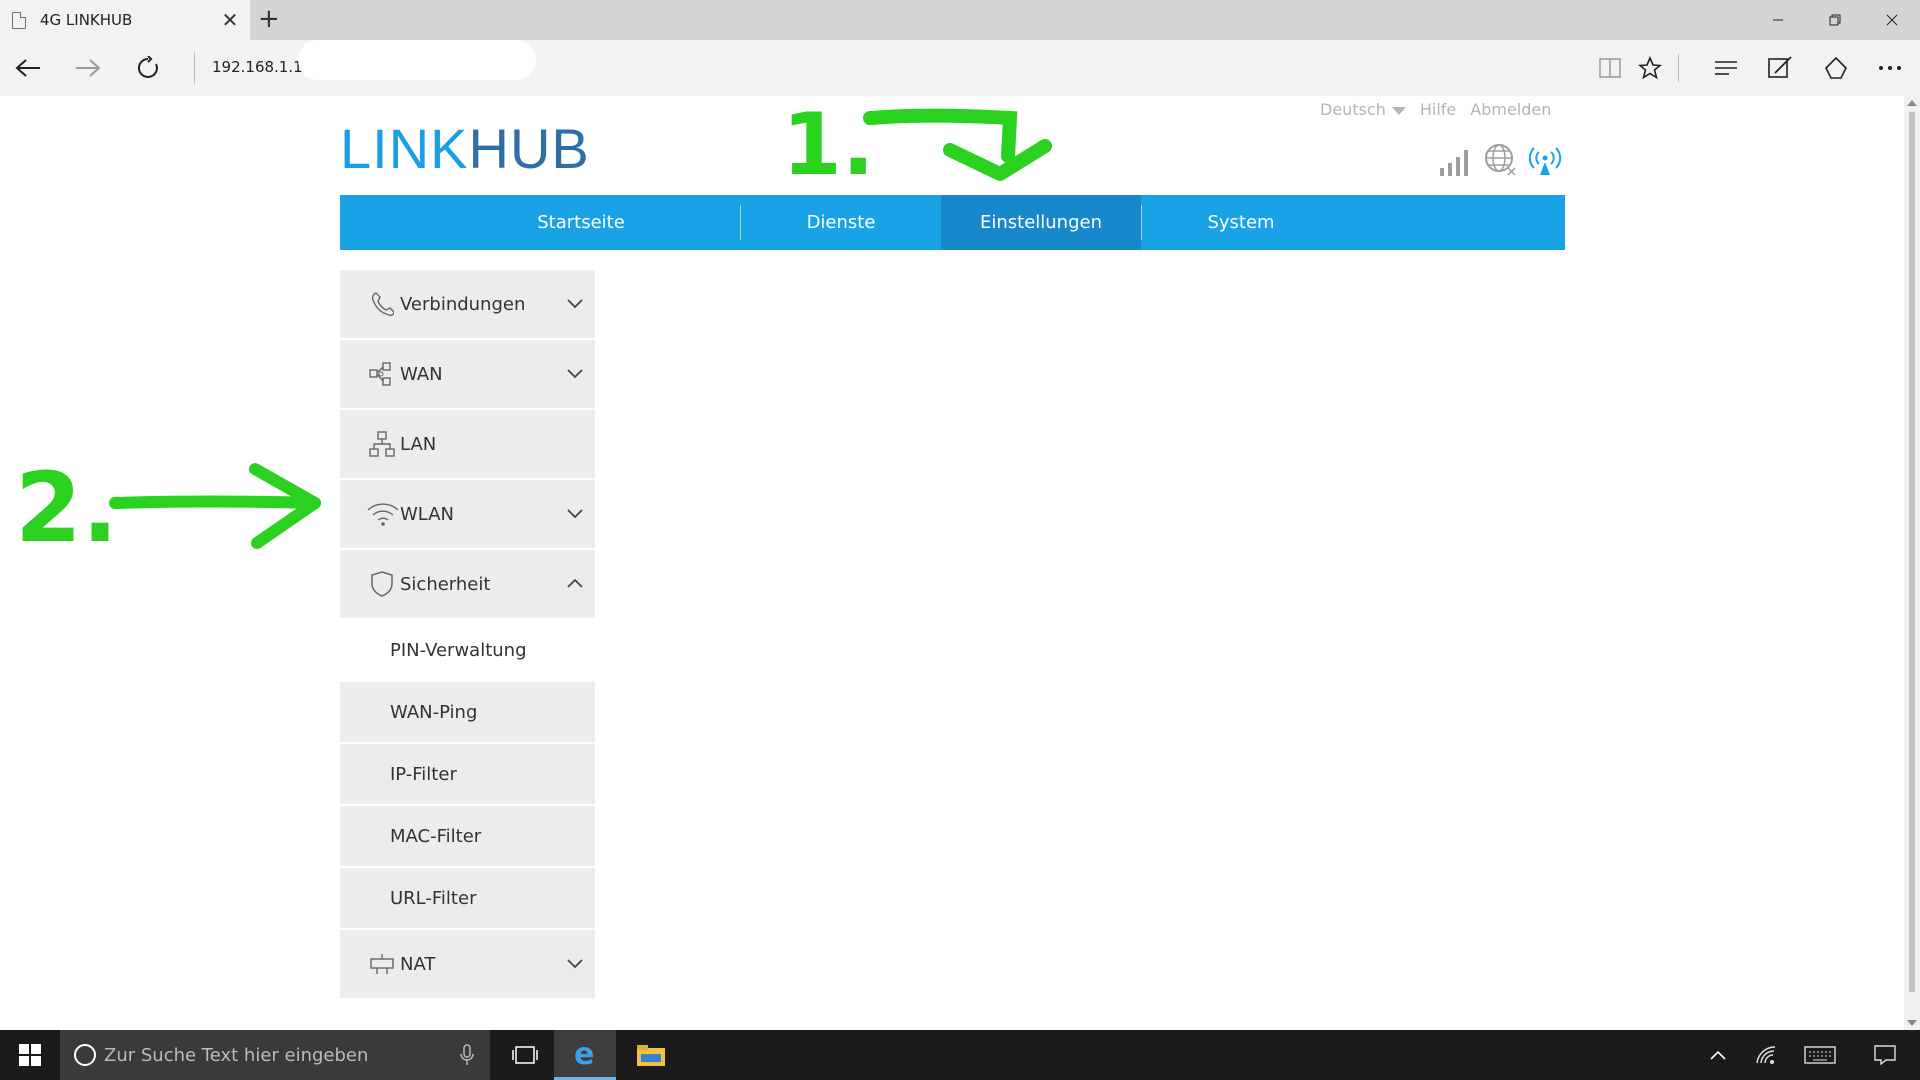  I want to click on sidebar-item-lan: LAN, so click(467, 445).